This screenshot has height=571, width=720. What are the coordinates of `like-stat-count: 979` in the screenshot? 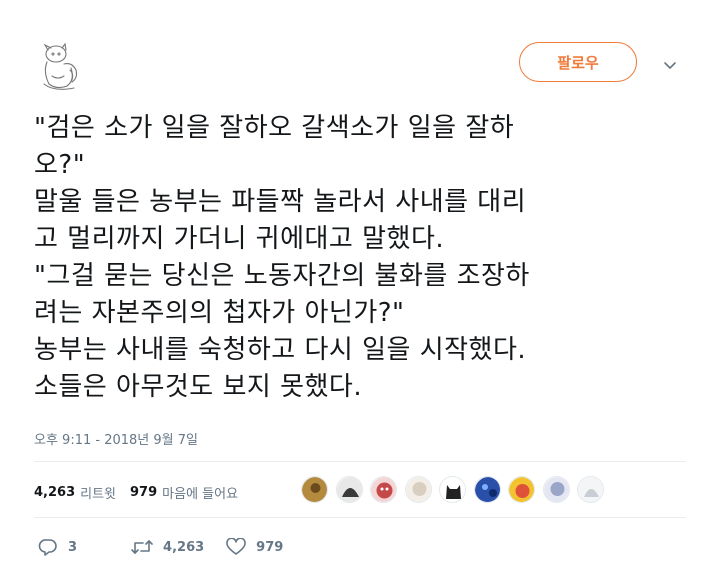 It's located at (143, 492).